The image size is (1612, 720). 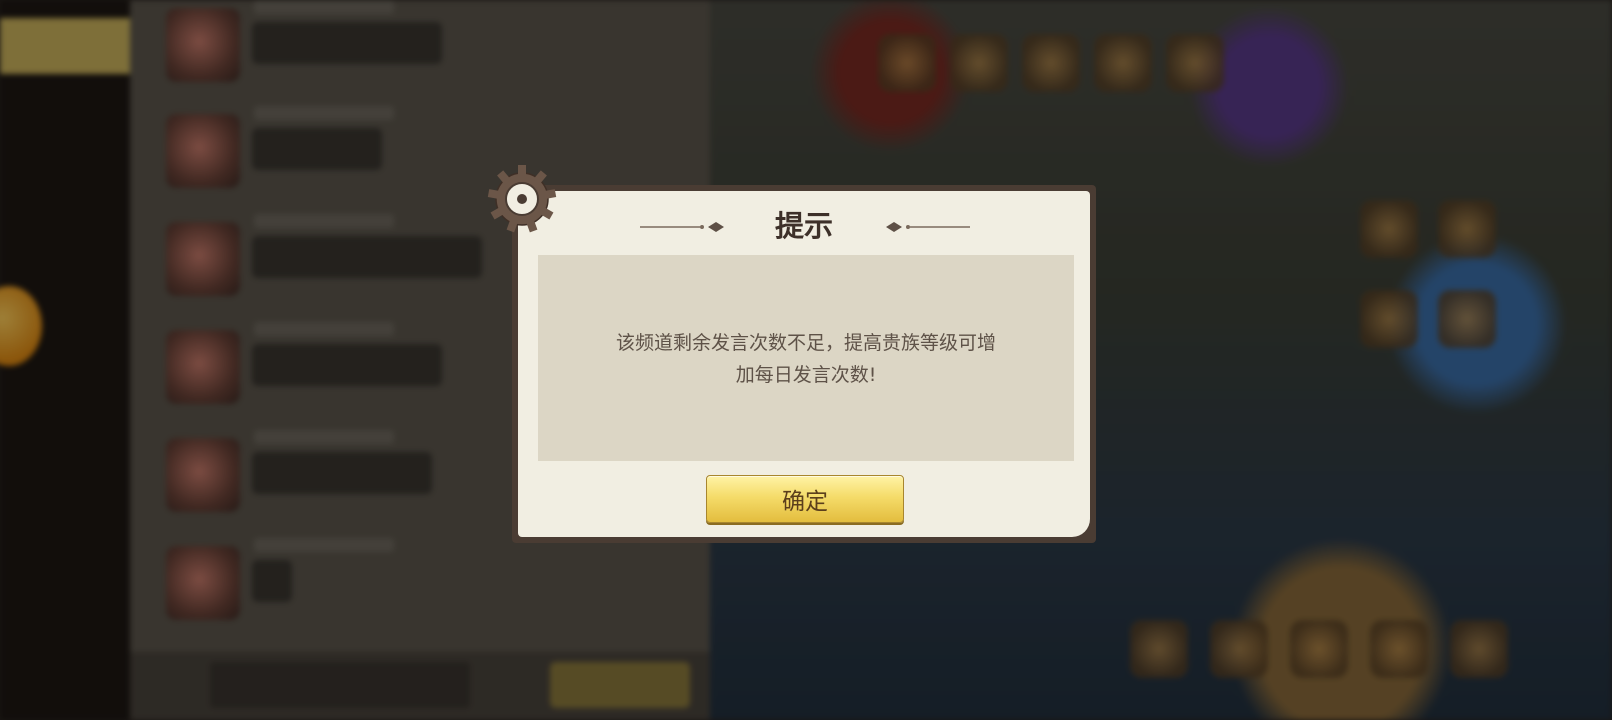 I want to click on message-line: 加每日发言次数!, so click(x=806, y=375).